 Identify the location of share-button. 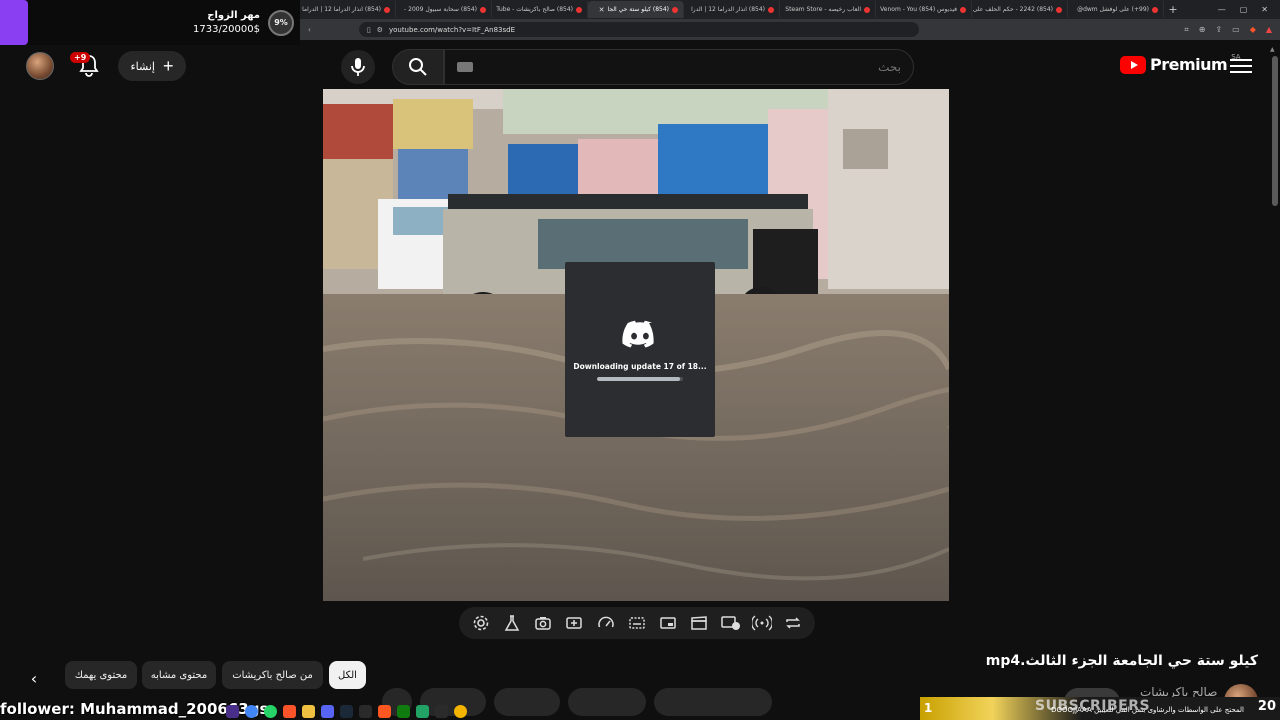
(607, 702).